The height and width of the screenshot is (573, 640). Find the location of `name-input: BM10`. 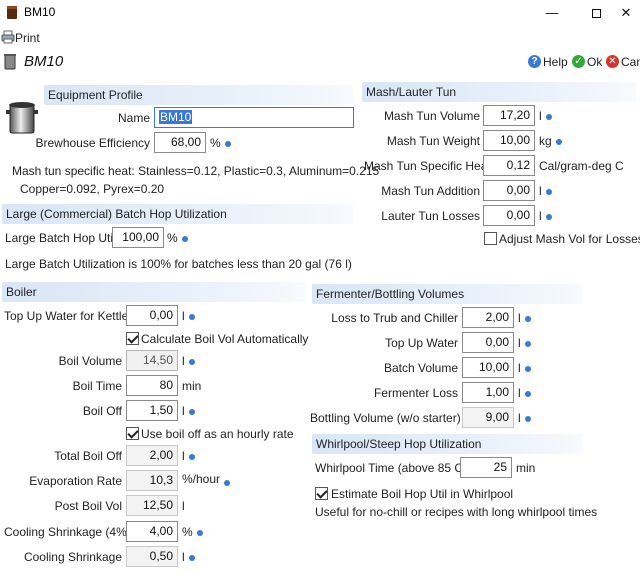

name-input: BM10 is located at coordinates (254, 117).